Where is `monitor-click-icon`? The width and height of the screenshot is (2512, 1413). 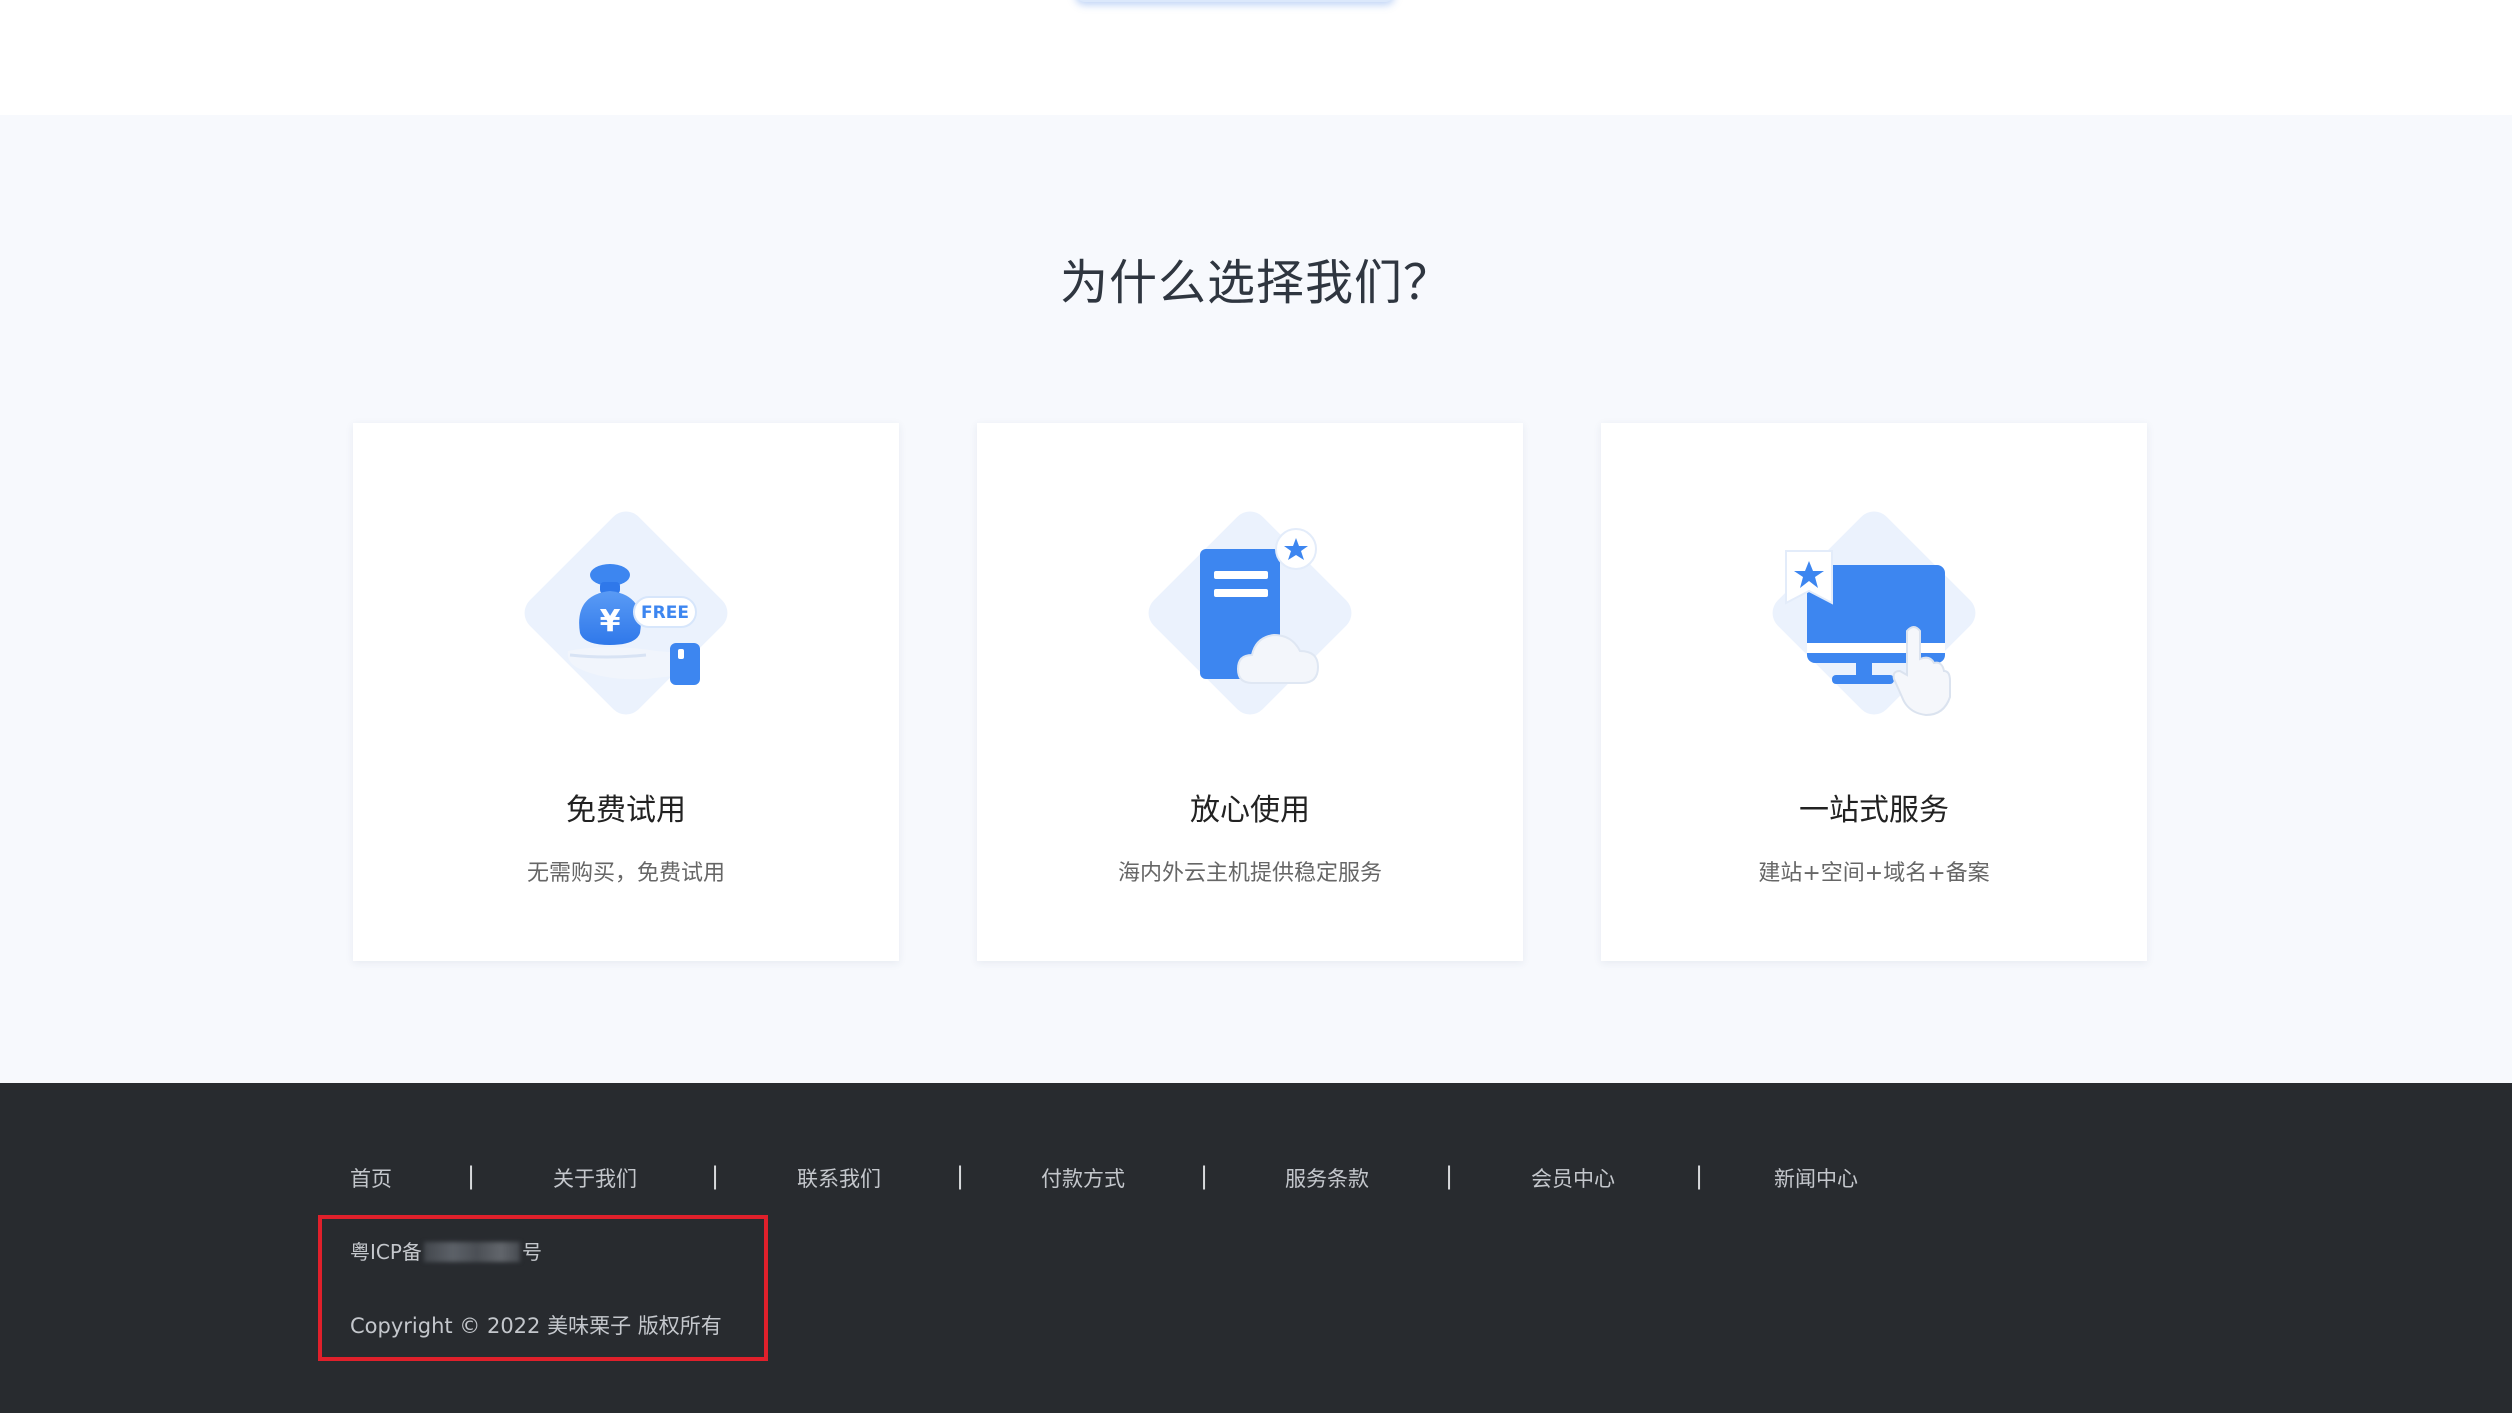 monitor-click-icon is located at coordinates (1874, 613).